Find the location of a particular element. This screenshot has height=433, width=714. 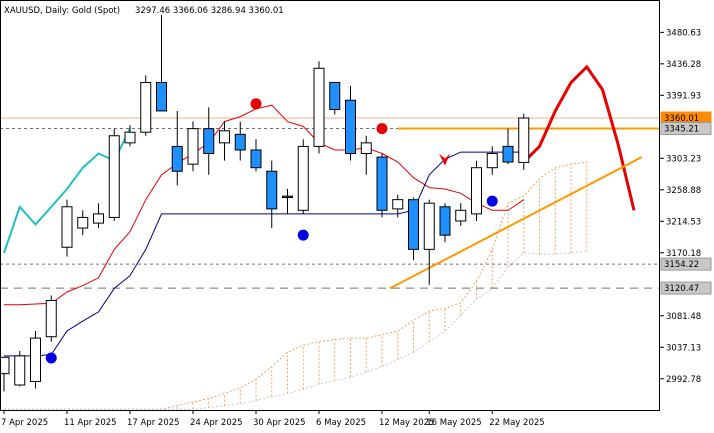

ohlc-readout: 3297.46 3366.06 3286.94 3360.01 is located at coordinates (209, 11).